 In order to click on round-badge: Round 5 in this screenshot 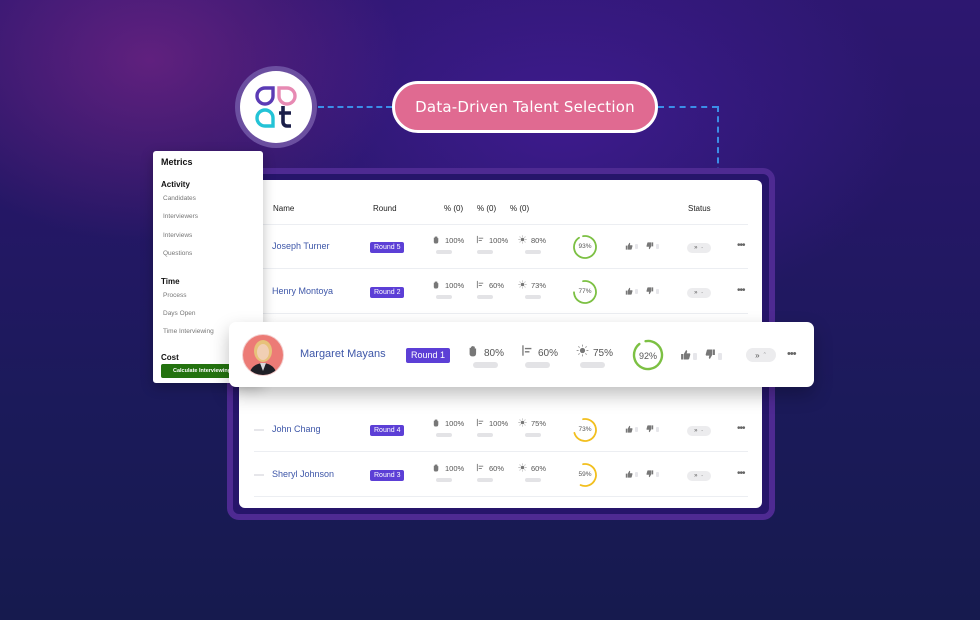, I will do `click(387, 247)`.